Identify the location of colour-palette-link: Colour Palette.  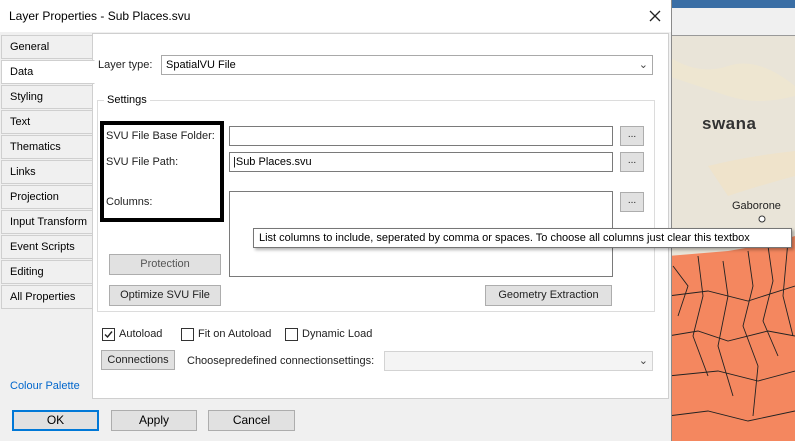
(45, 386).